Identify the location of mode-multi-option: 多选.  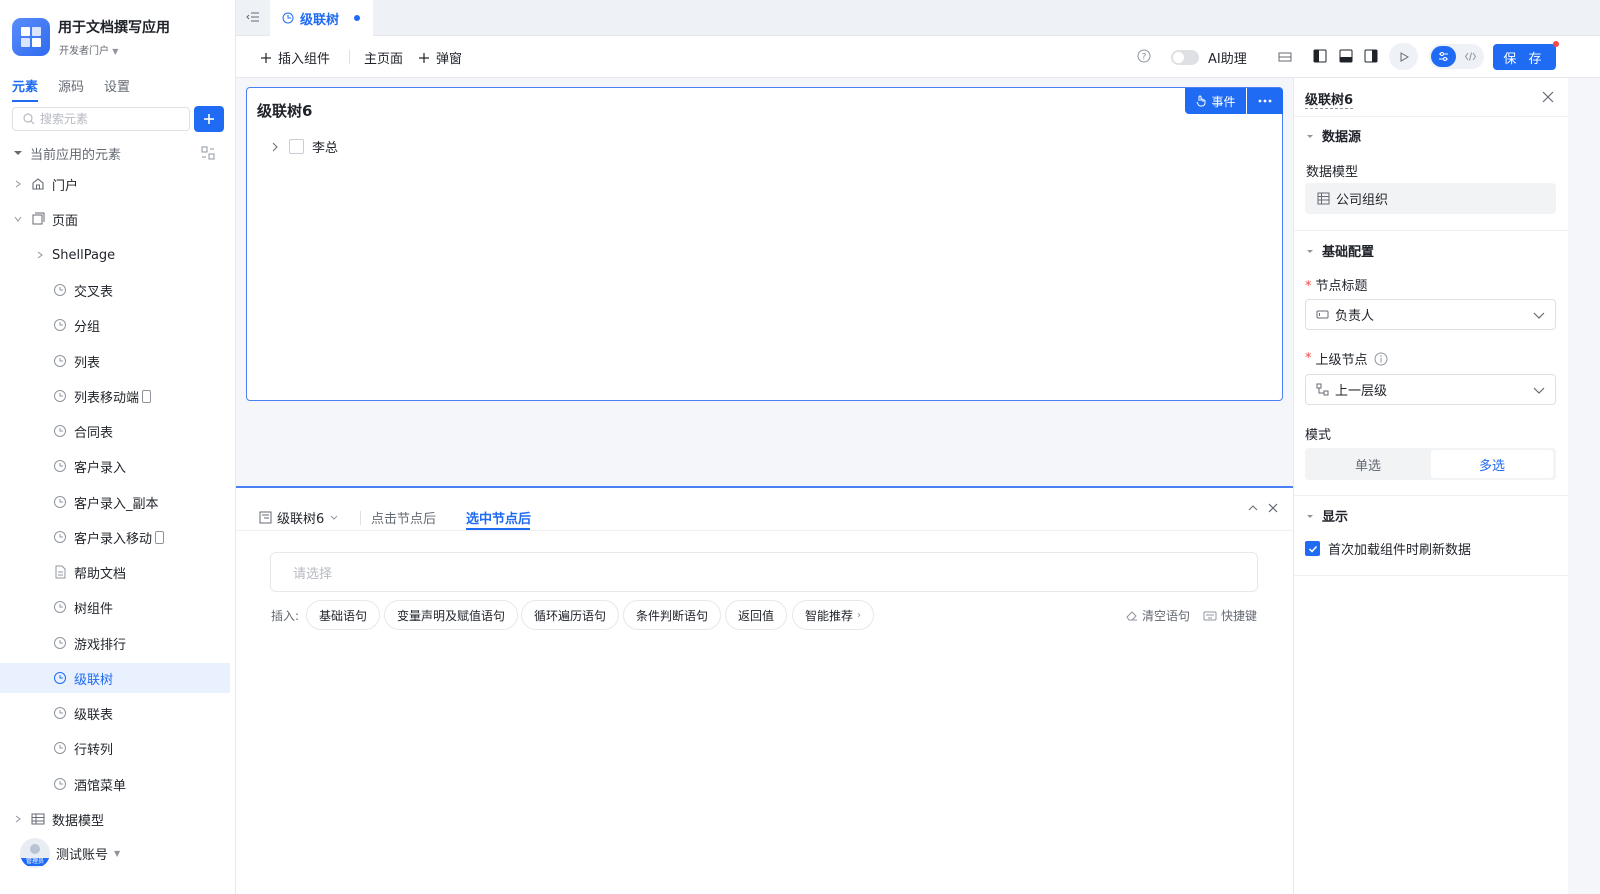
(1492, 464).